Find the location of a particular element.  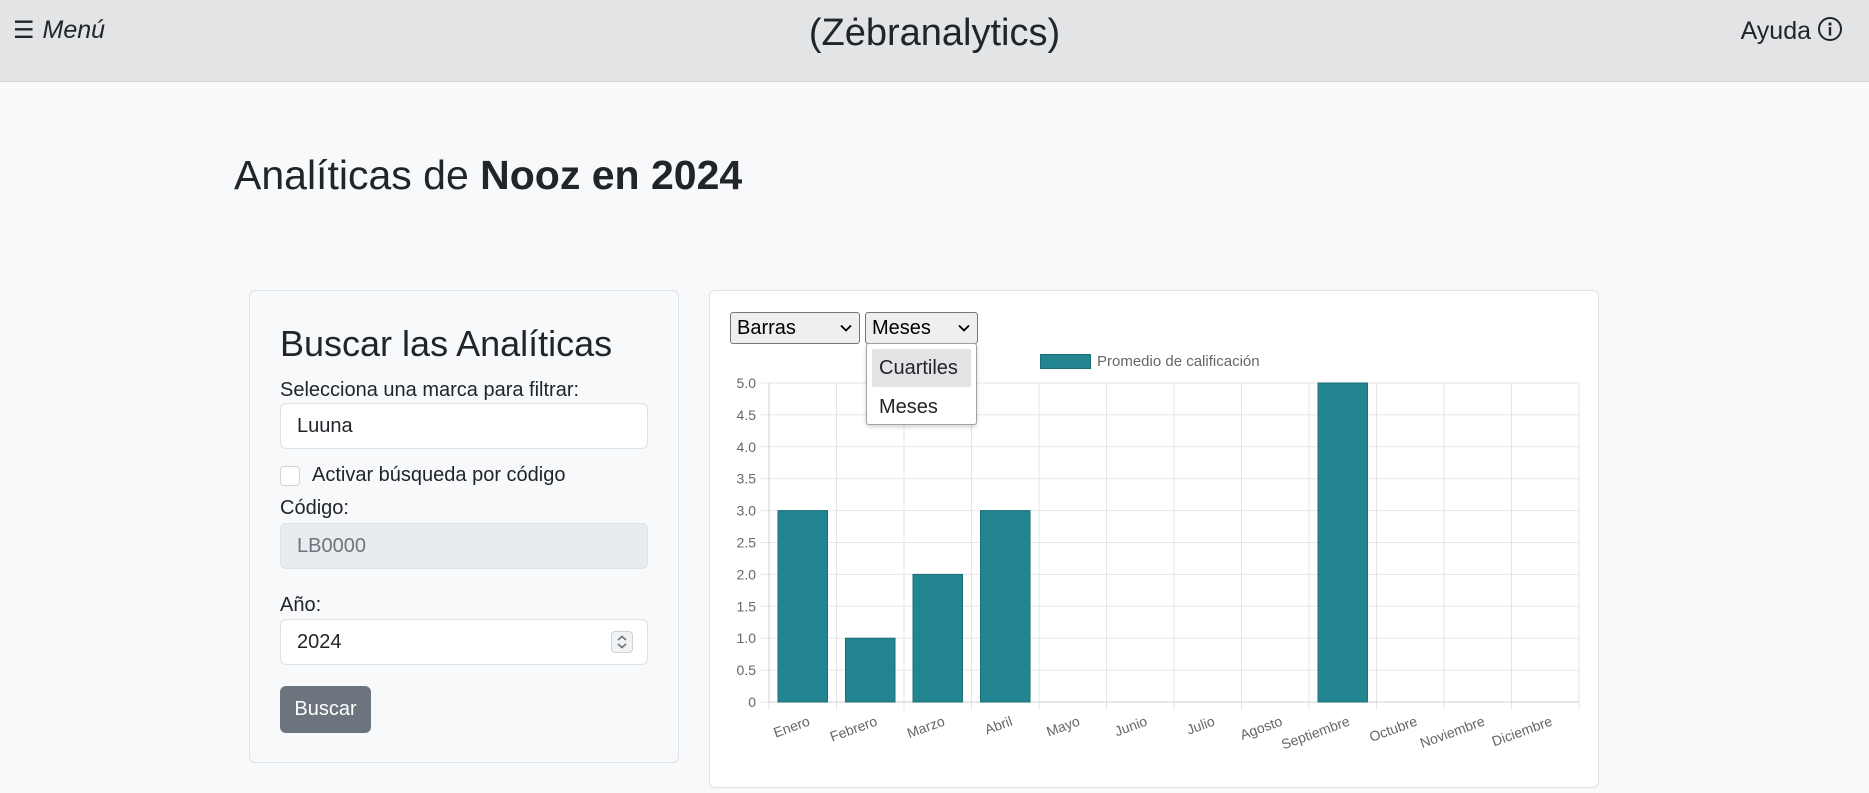

y-tick-label: 0 is located at coordinates (752, 702).